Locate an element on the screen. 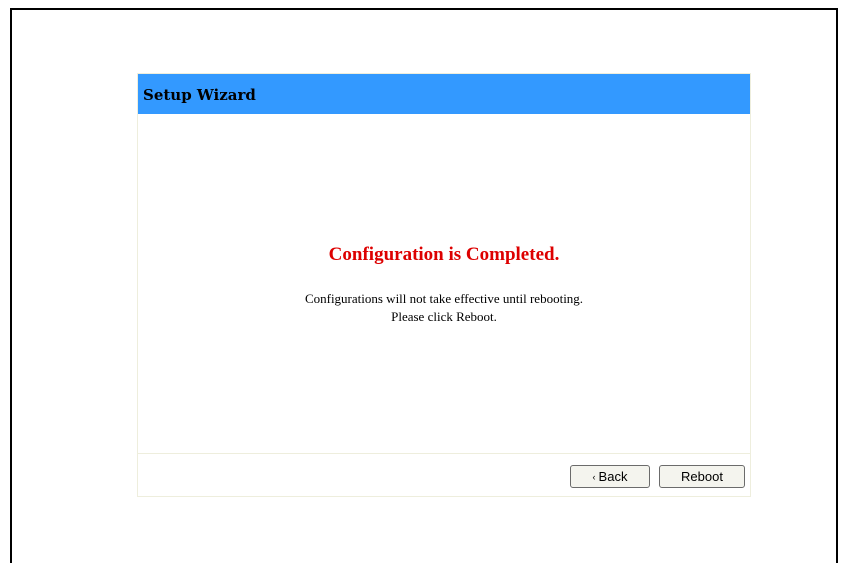 The height and width of the screenshot is (563, 849). back-button: ‹ Back is located at coordinates (610, 476).